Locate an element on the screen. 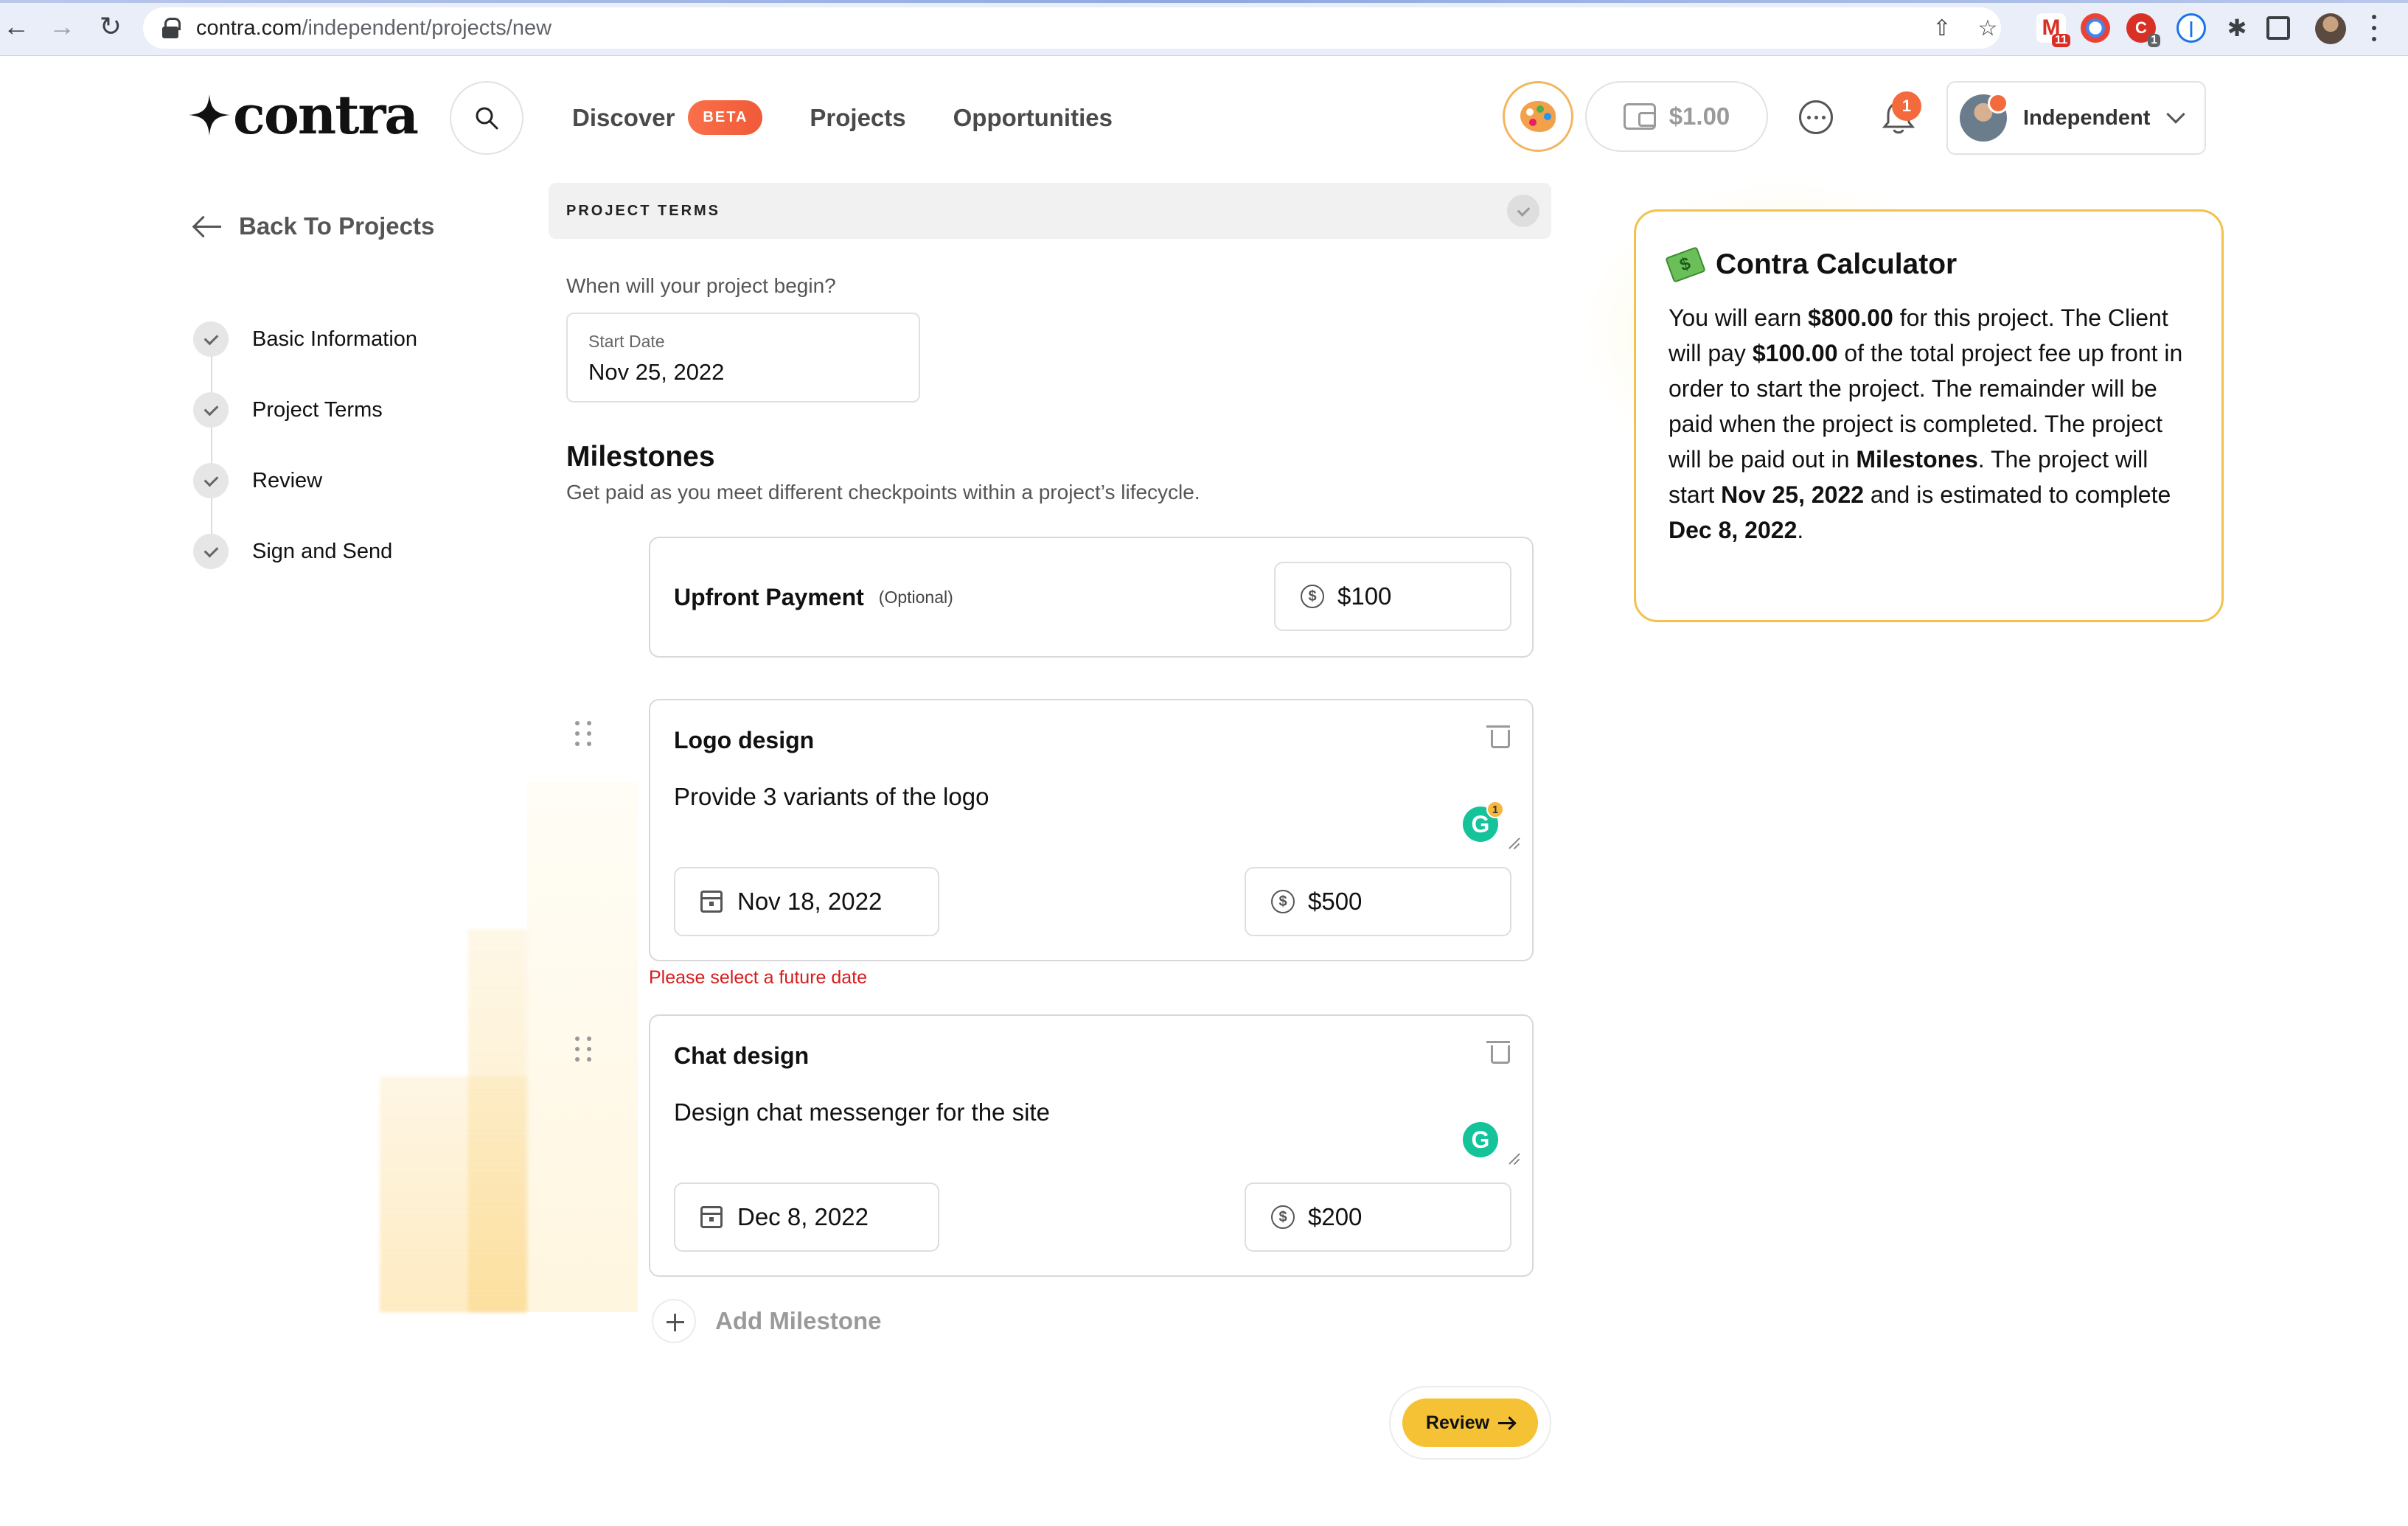  milestone-description: Provide 3 variants of the logo is located at coordinates (832, 797).